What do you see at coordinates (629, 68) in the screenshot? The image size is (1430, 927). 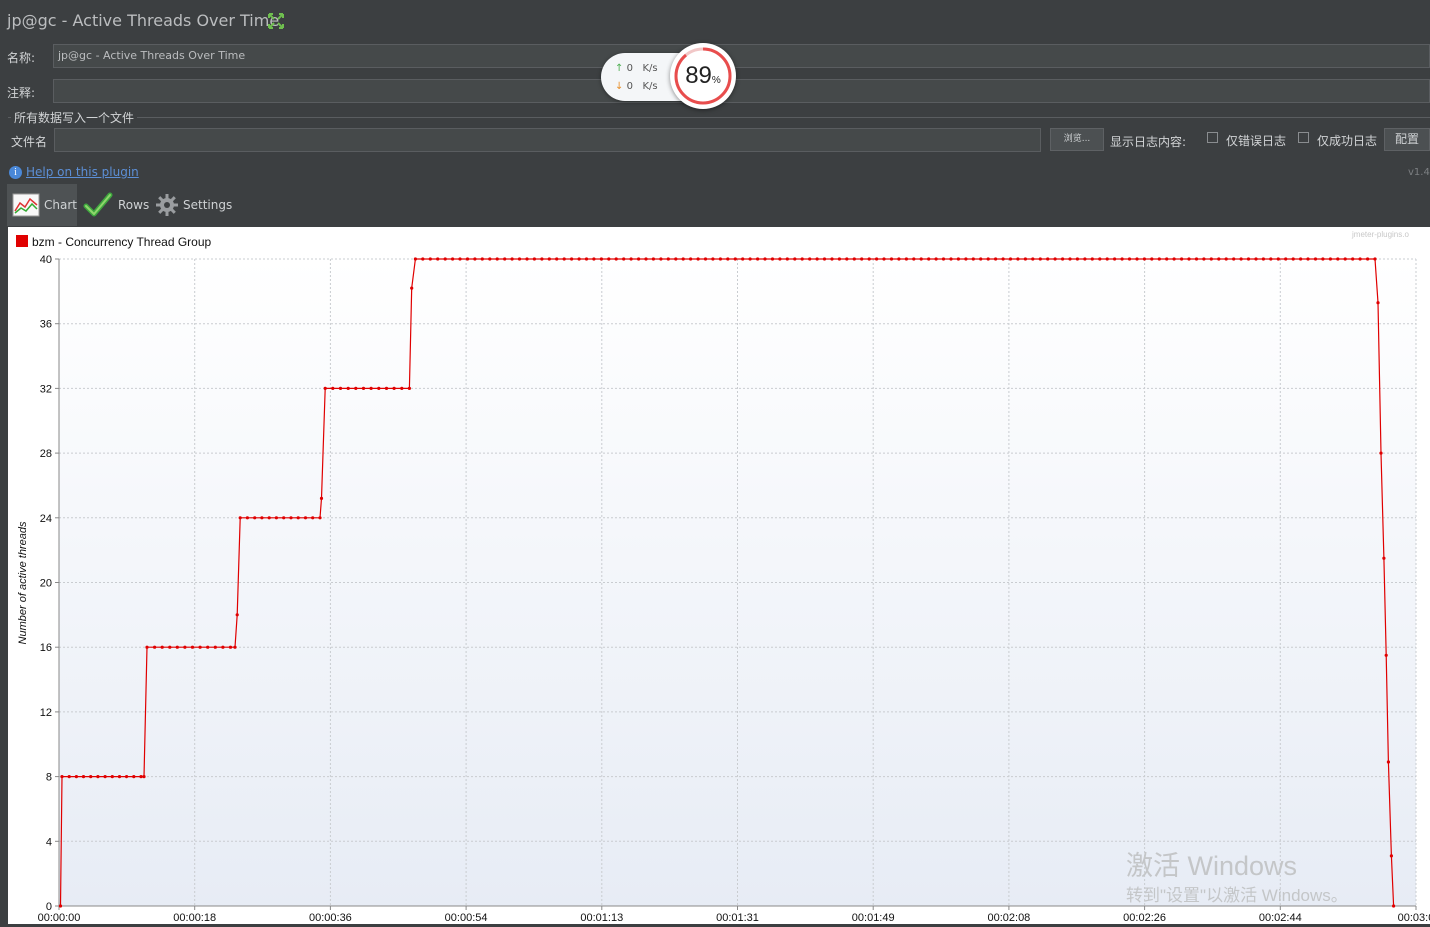 I see `upload-speed: 0` at bounding box center [629, 68].